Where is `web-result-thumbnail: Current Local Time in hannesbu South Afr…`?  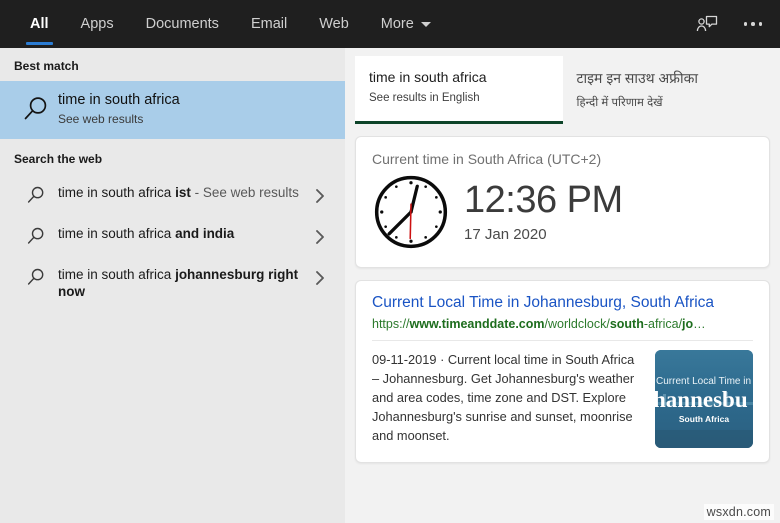
web-result-thumbnail: Current Local Time in hannesbu South Afr… is located at coordinates (704, 398).